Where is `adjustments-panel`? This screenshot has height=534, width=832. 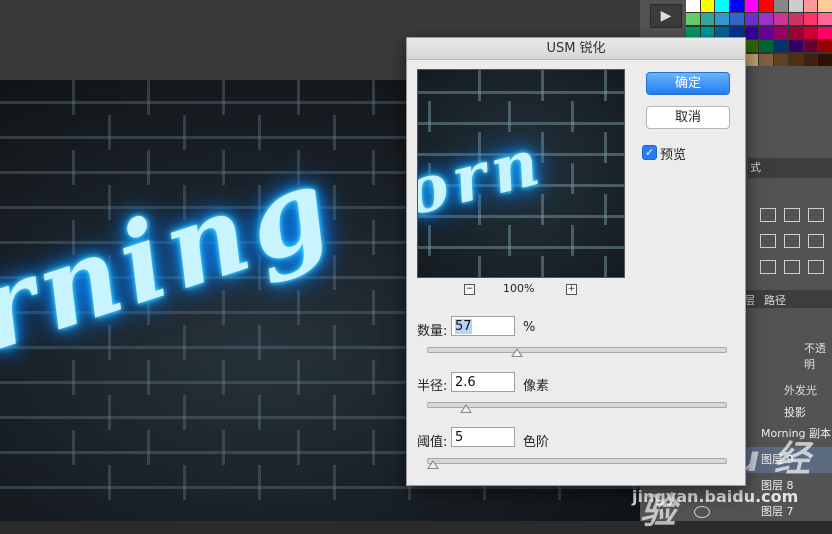 adjustments-panel is located at coordinates (786, 240).